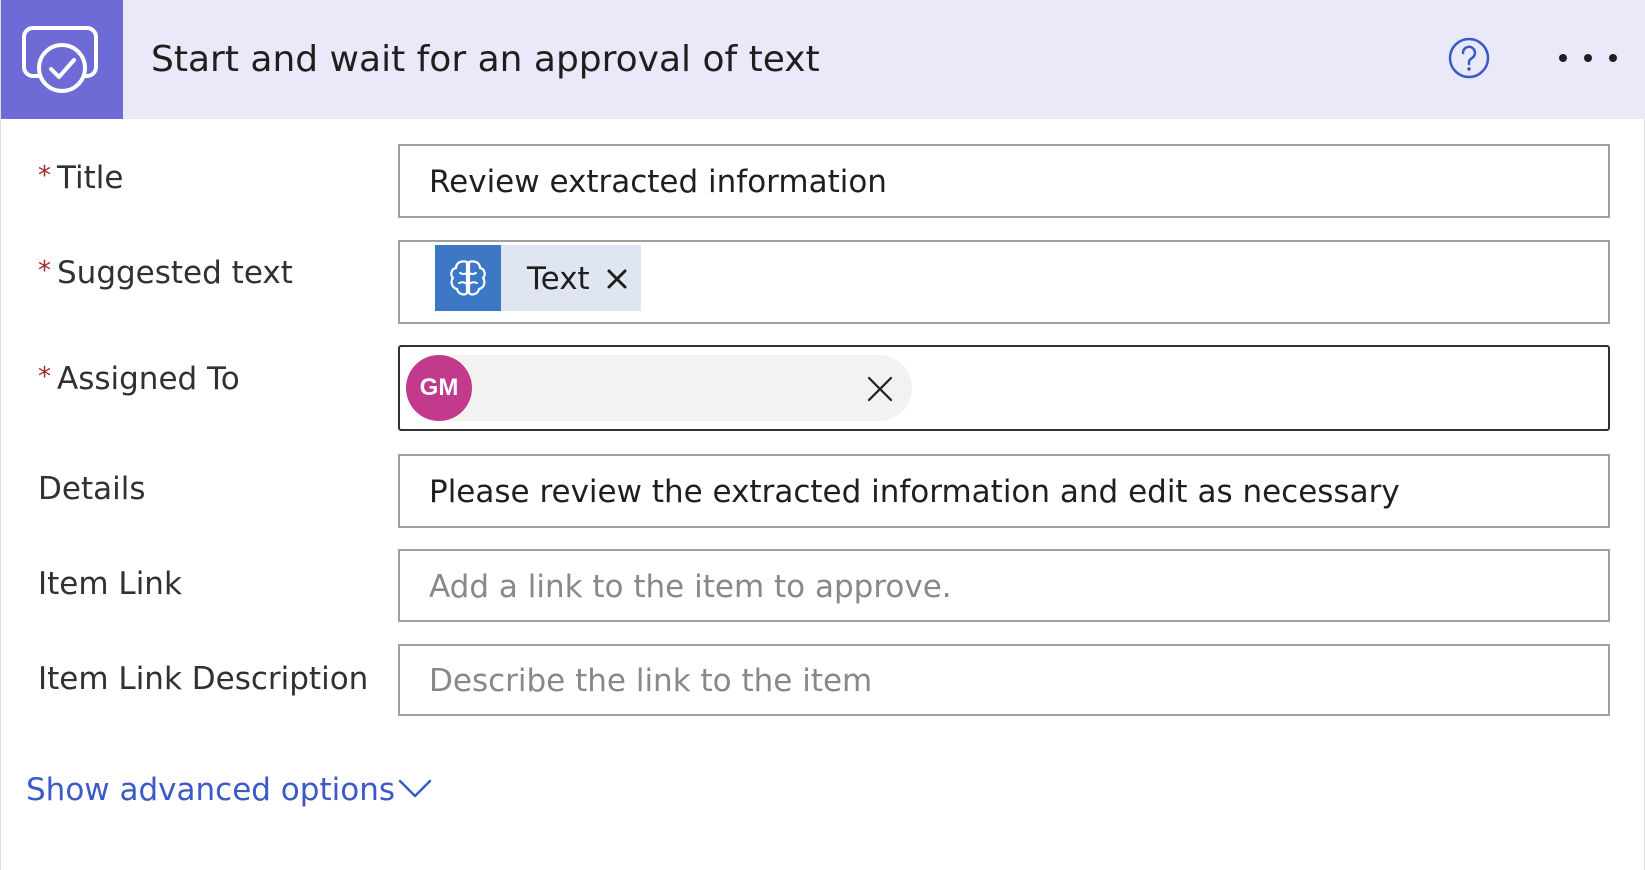 The image size is (1645, 870). Describe the element at coordinates (690, 587) in the screenshot. I see `item-link-placeholder: Add a link to the item to approve.` at that location.